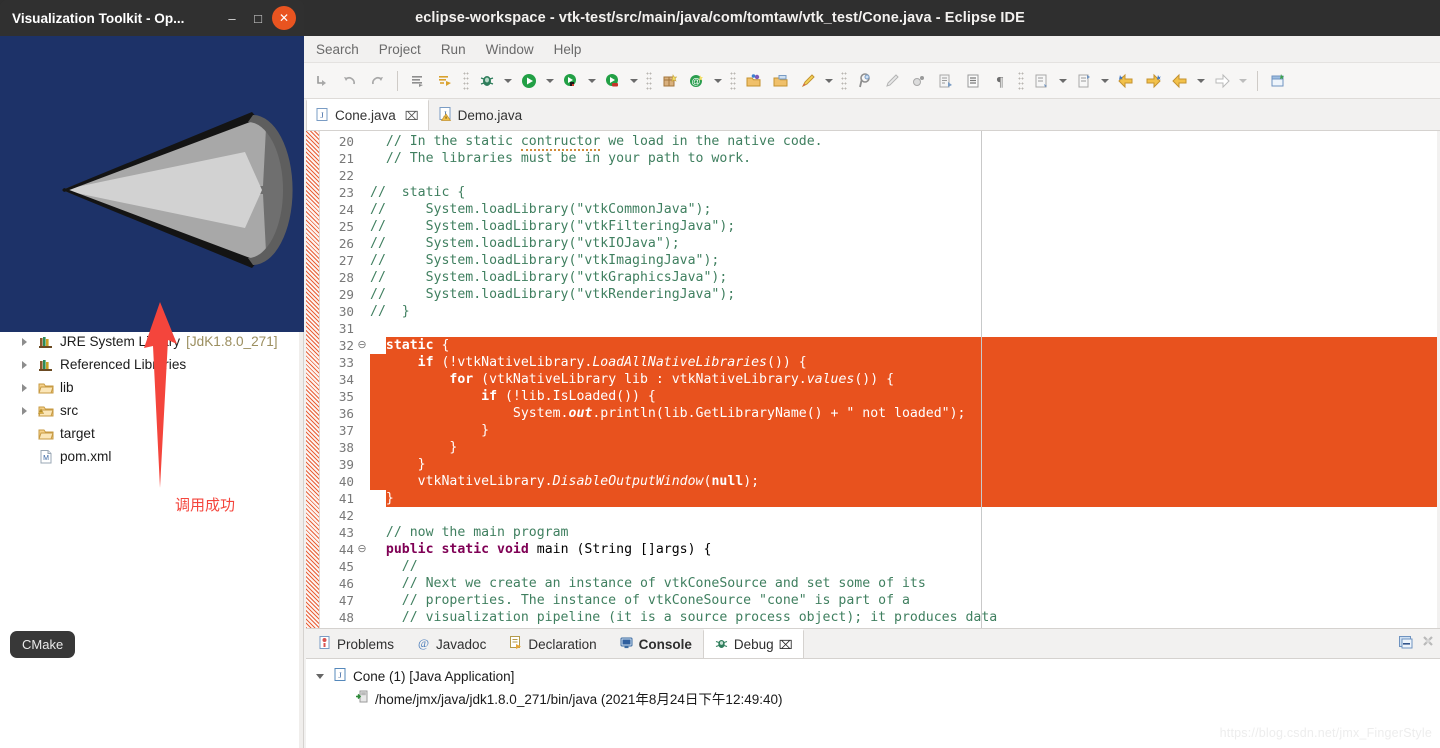 The height and width of the screenshot is (748, 1440). Describe the element at coordinates (540, 209) in the screenshot. I see `code-line: // System.loadLibrary("vtkCommonJava");` at that location.